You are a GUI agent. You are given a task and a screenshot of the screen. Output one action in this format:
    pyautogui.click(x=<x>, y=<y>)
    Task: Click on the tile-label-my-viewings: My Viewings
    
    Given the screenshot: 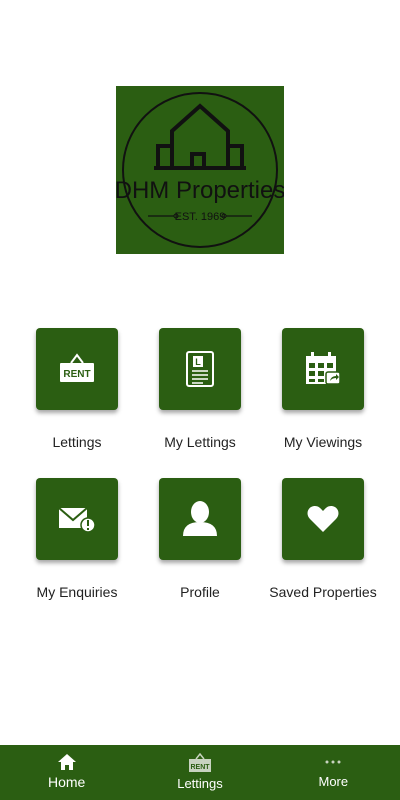 What is the action you would take?
    pyautogui.click(x=323, y=442)
    